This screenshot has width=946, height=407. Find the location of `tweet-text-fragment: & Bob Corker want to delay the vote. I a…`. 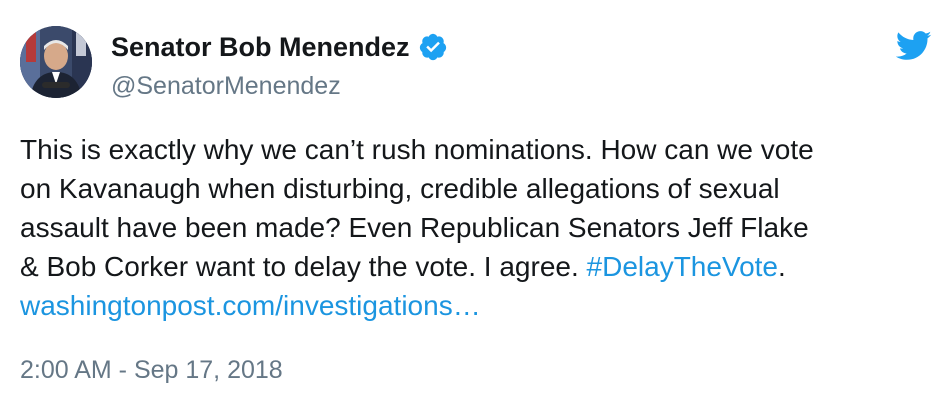

tweet-text-fragment: & Bob Corker want to delay the vote. I a… is located at coordinates (303, 266).